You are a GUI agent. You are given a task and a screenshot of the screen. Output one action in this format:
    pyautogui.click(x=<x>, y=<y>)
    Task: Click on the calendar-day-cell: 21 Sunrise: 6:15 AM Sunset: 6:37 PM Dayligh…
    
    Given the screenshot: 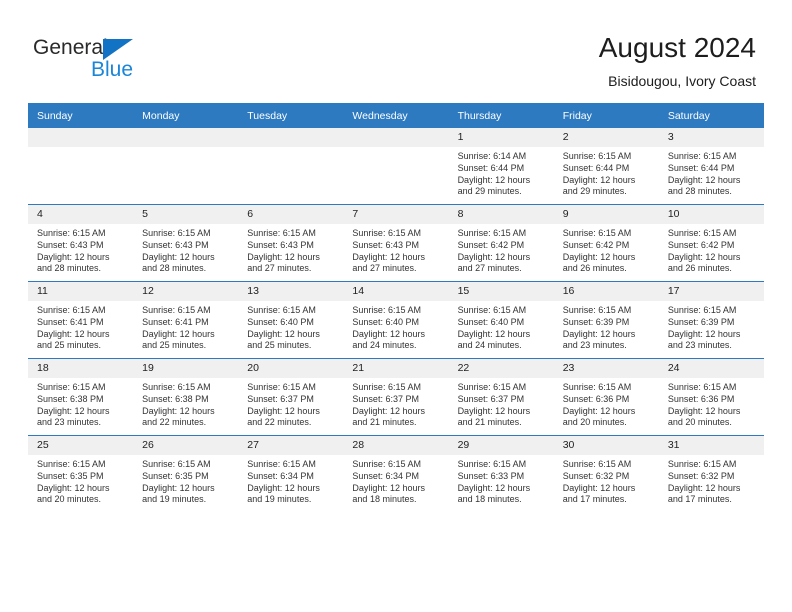 What is the action you would take?
    pyautogui.click(x=396, y=397)
    